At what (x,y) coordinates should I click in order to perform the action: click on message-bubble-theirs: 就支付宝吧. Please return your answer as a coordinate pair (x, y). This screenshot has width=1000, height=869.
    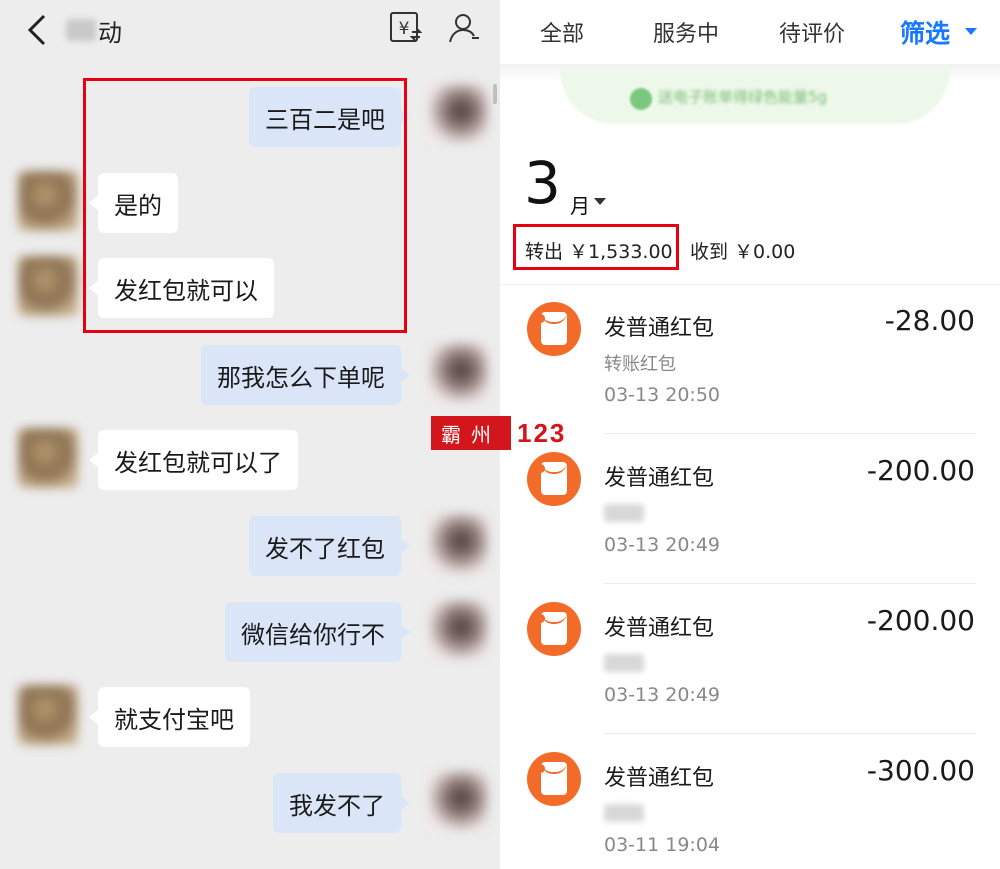
    Looking at the image, I should click on (169, 717).